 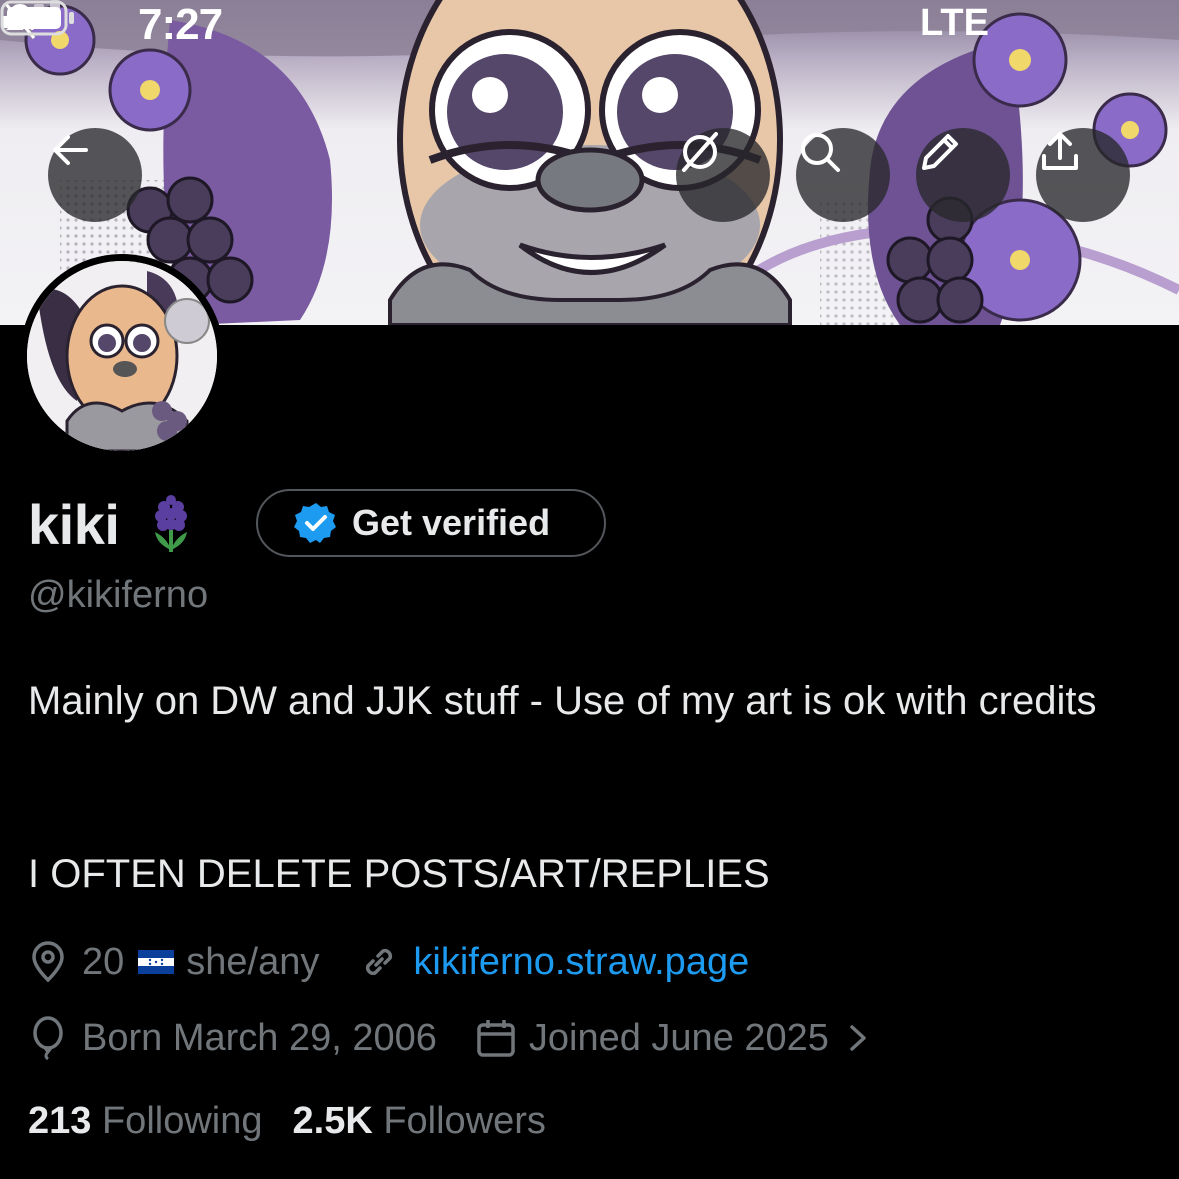 I want to click on birthday-text: Born March 29, 2006, so click(x=259, y=1037).